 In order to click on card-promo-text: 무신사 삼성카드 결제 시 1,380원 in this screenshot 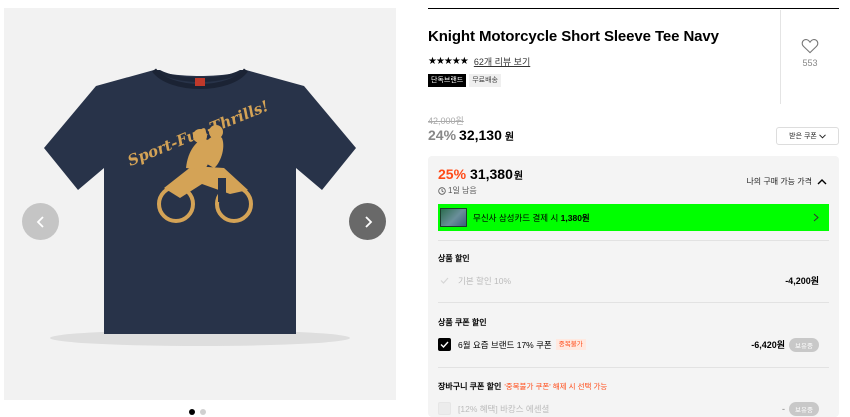, I will do `click(531, 218)`.